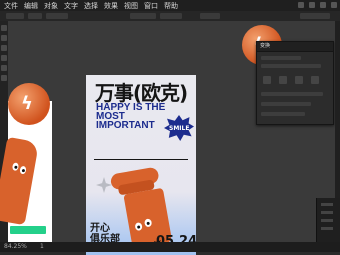 Image resolution: width=340 pixels, height=255 pixels. I want to click on status-bar: 84.25% 1, so click(170, 247).